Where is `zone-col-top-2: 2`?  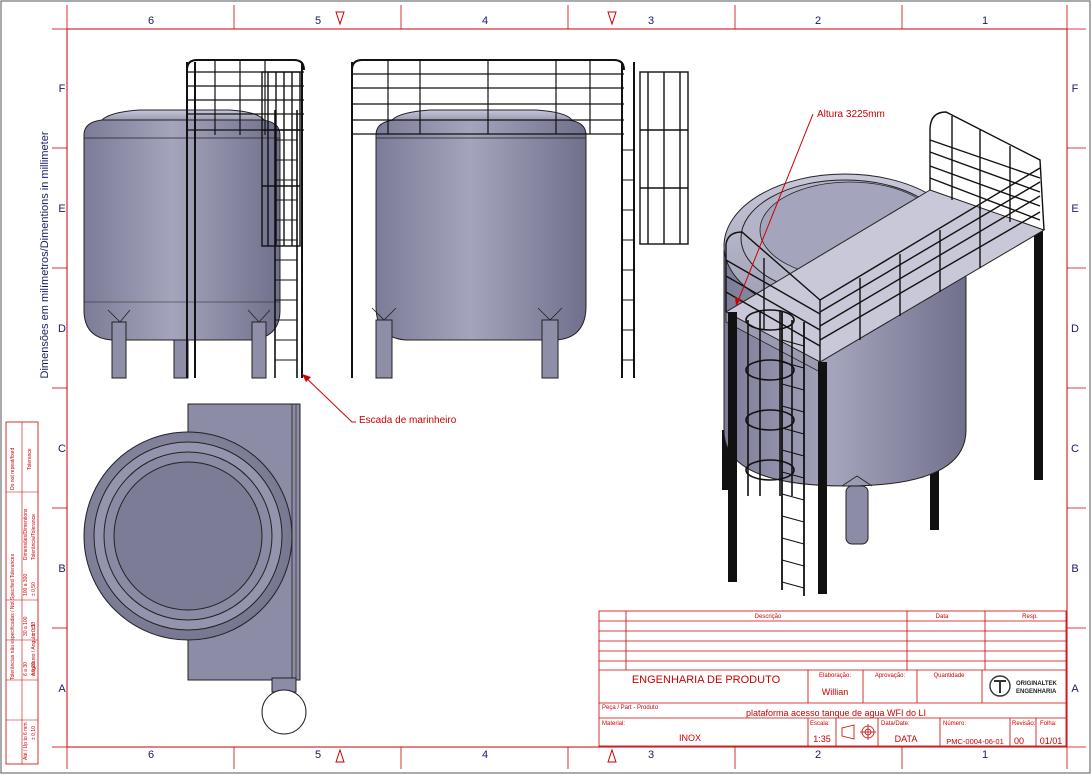 zone-col-top-2: 2 is located at coordinates (818, 21).